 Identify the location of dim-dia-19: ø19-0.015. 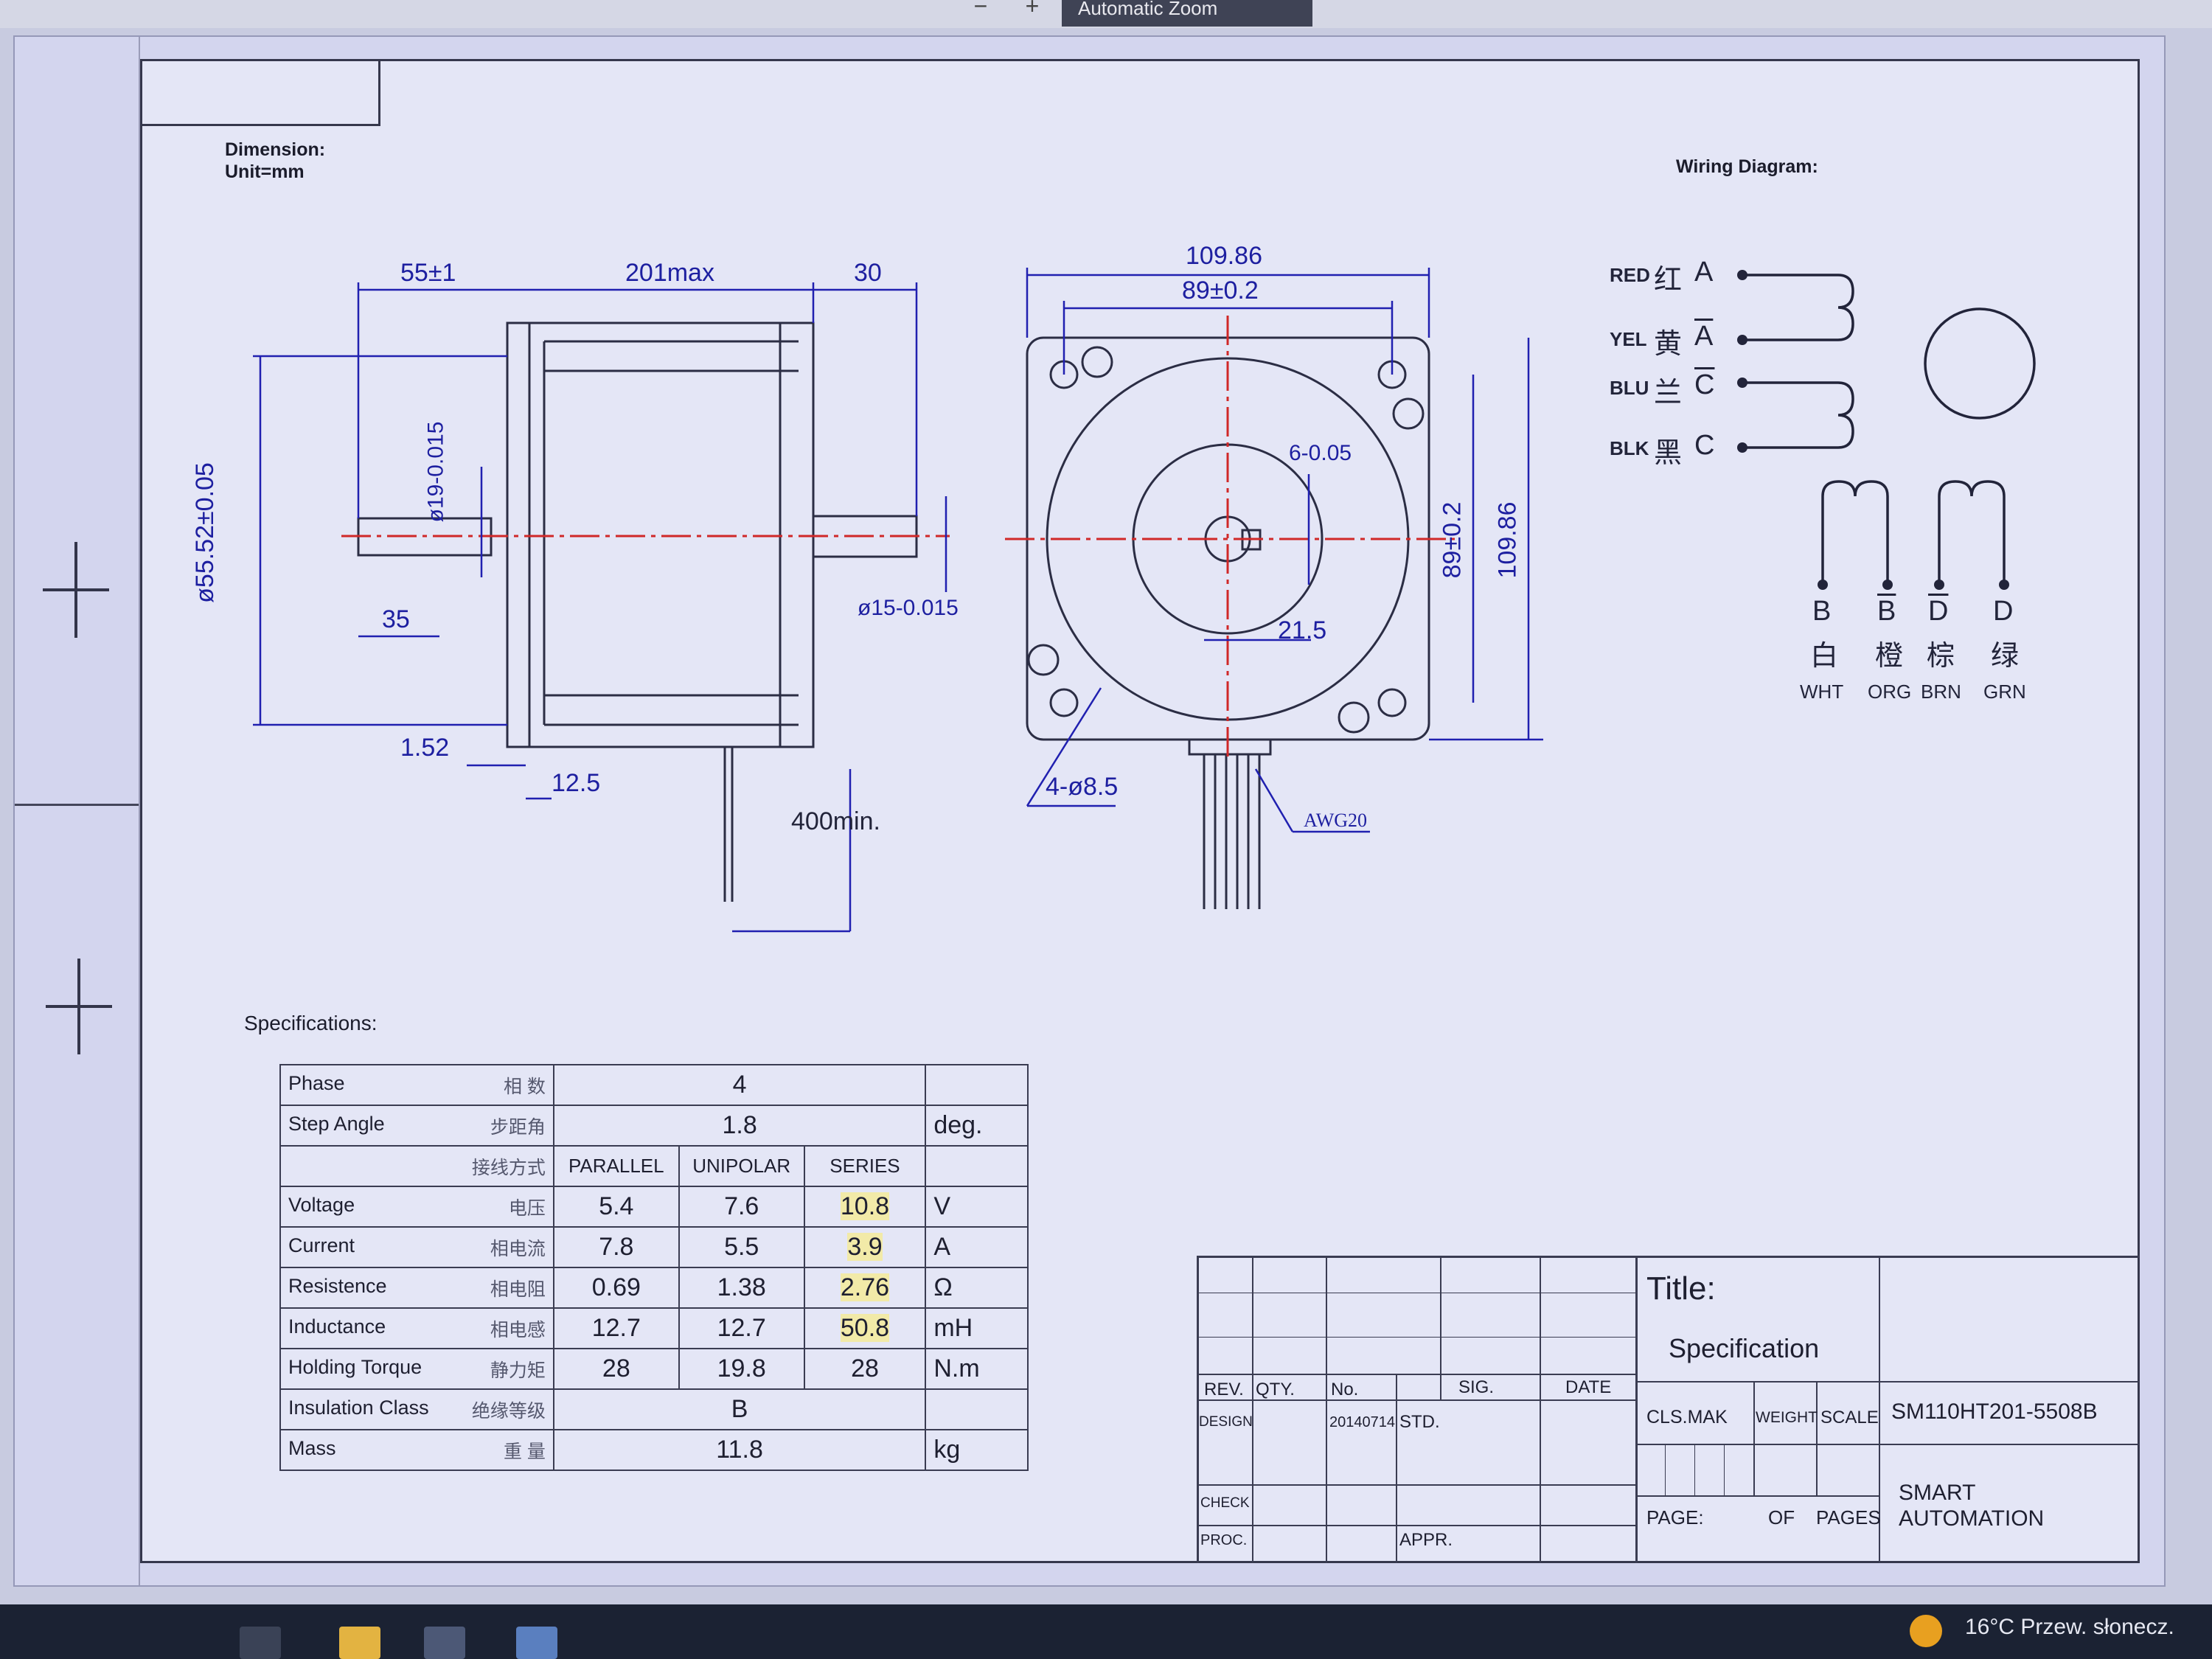
(435, 472).